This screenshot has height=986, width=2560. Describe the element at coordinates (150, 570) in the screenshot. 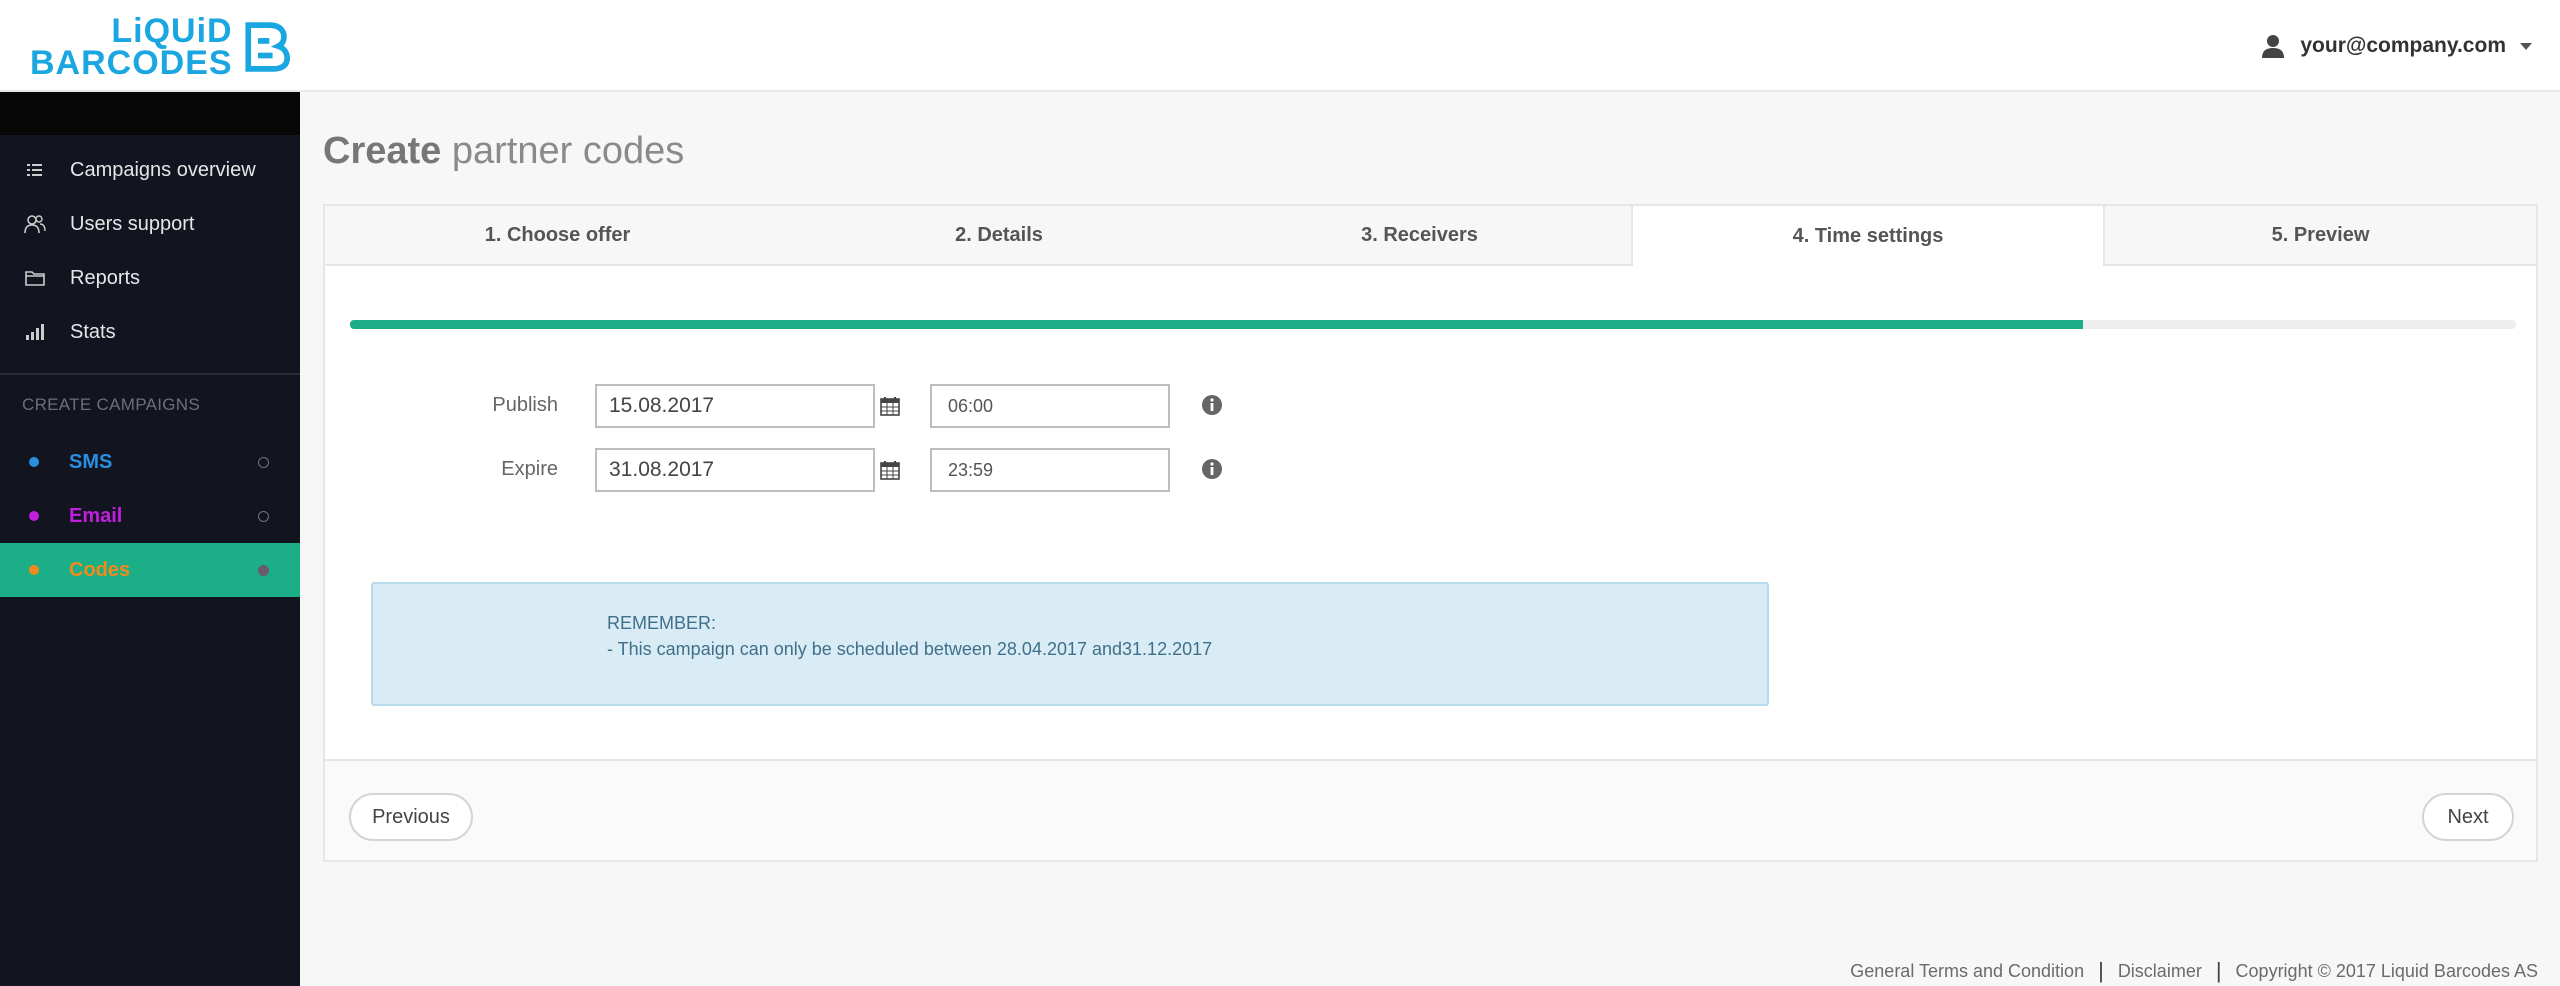

I see `sidebar-item-codes: Codes` at that location.